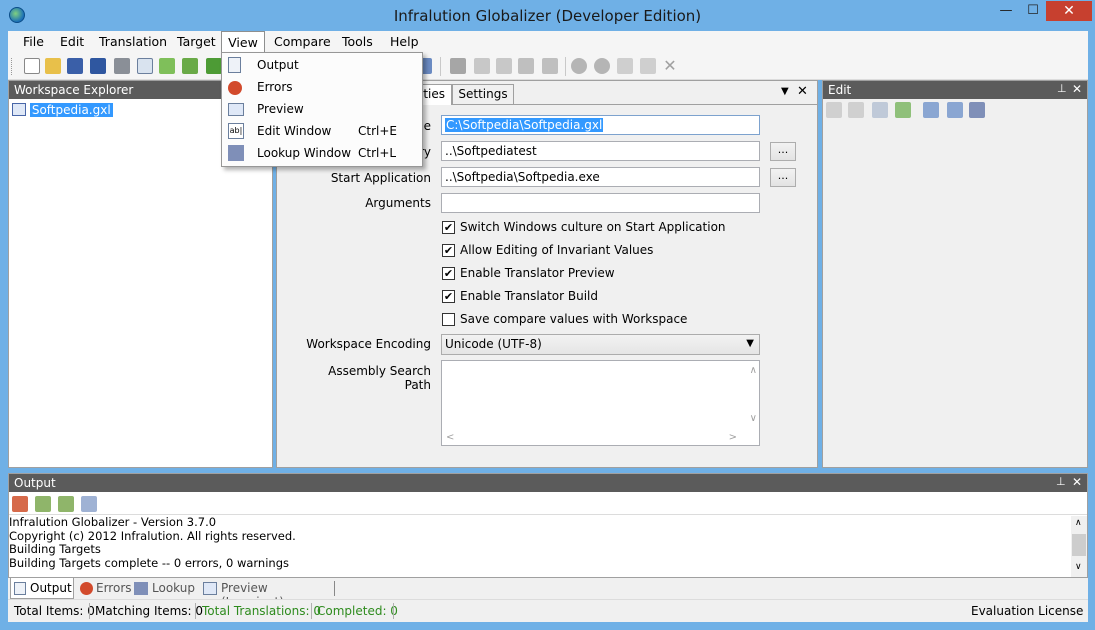 This screenshot has height=630, width=1095. What do you see at coordinates (89, 504) in the screenshot?
I see `copy-output-icon` at bounding box center [89, 504].